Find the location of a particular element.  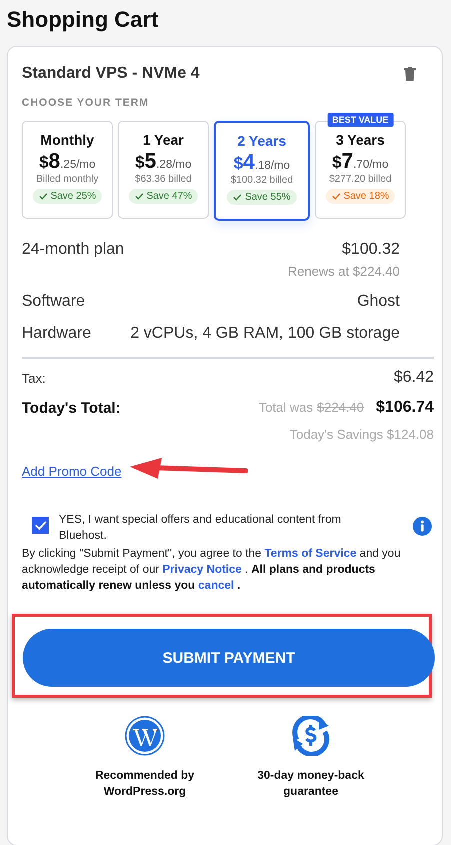

term-price: $5.28/mo is located at coordinates (163, 162).